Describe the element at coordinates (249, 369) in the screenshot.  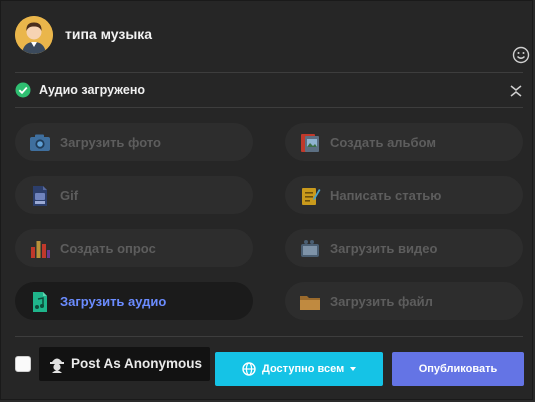
I see `globe-icon` at that location.